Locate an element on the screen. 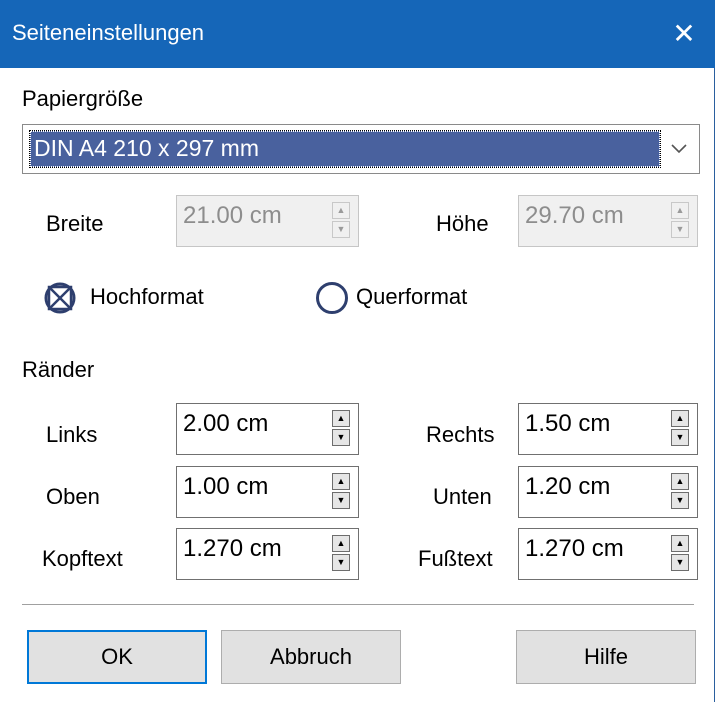 The width and height of the screenshot is (715, 702). radio-checked-icon is located at coordinates (60, 298).